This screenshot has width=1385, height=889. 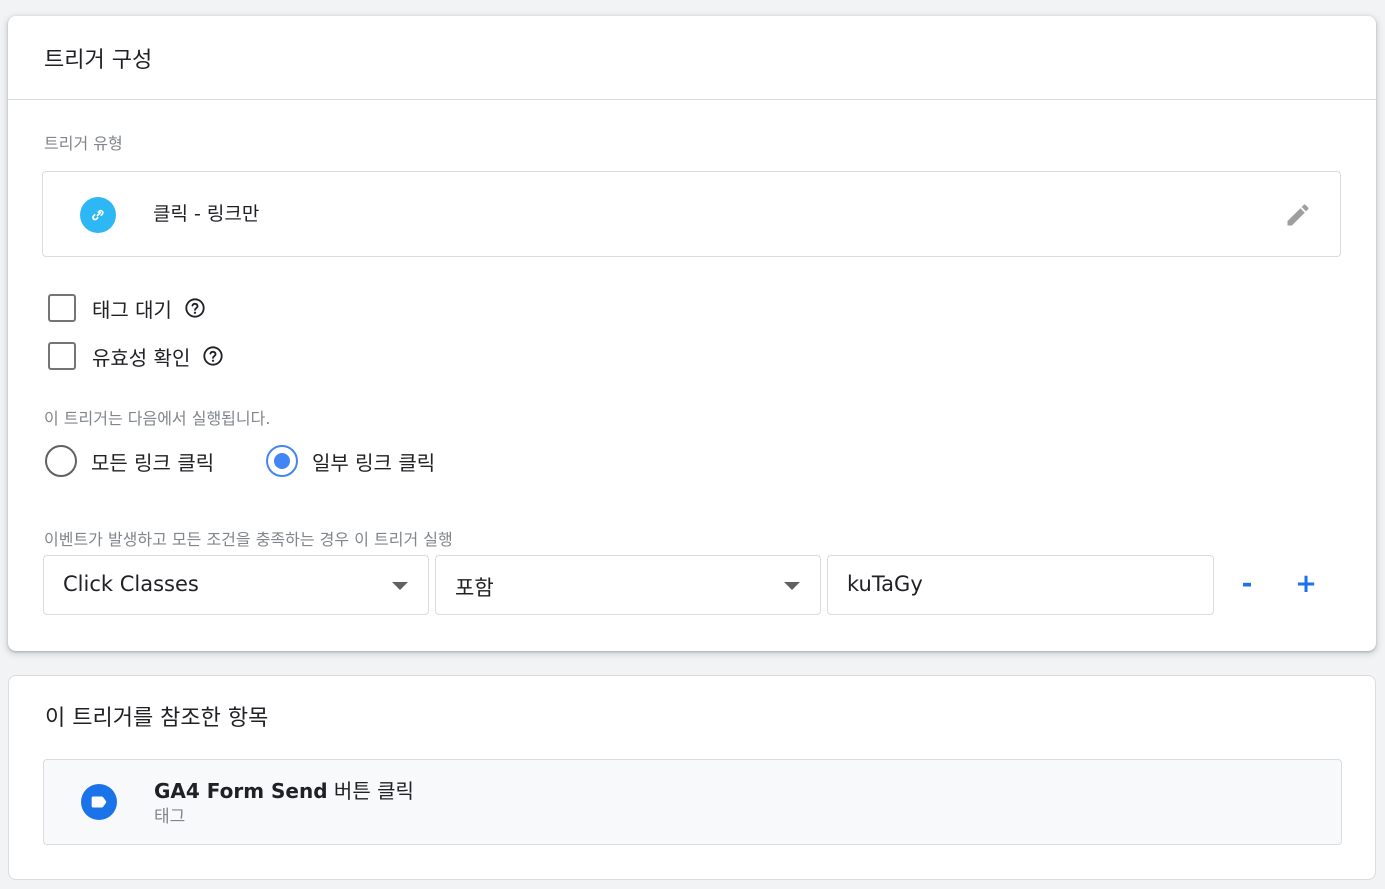 I want to click on trigger-type-selector: 클릭 - 링크만, so click(x=691, y=214).